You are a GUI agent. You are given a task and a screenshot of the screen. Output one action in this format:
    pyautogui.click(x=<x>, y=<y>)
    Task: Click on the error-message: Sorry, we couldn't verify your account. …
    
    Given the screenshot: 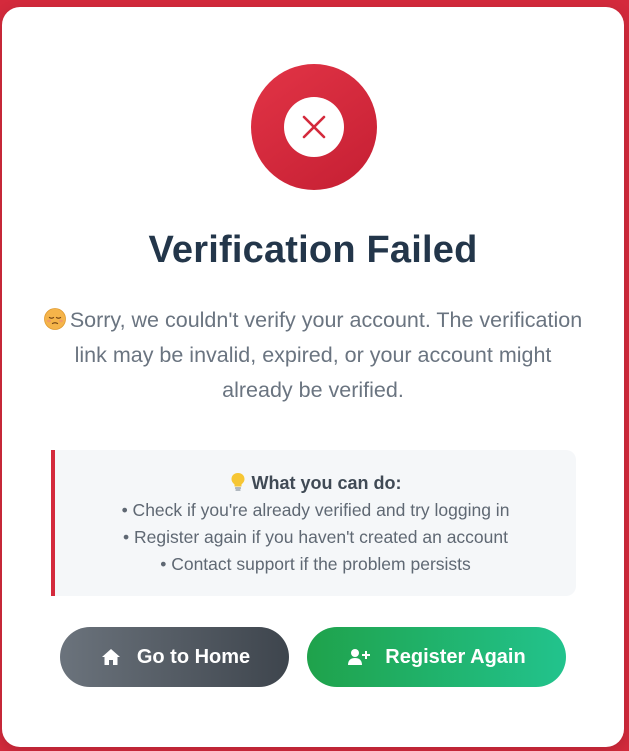 What is the action you would take?
    pyautogui.click(x=313, y=355)
    